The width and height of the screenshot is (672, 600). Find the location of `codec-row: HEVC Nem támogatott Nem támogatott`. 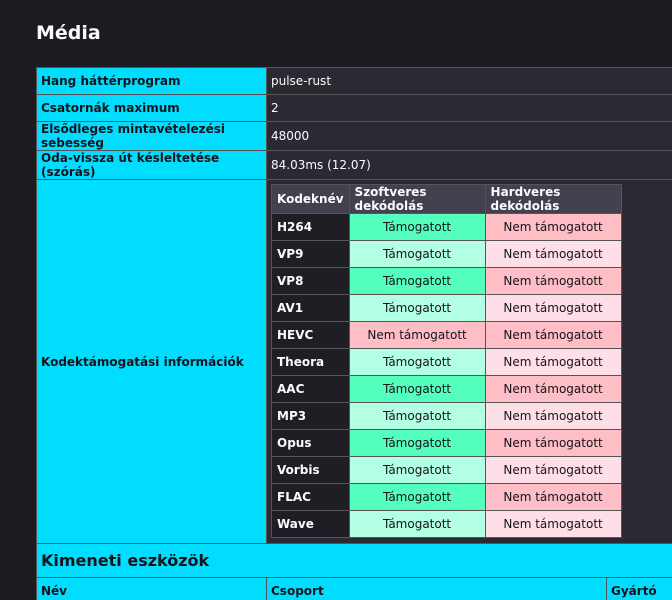

codec-row: HEVC Nem támogatott Nem támogatott is located at coordinates (446, 335).